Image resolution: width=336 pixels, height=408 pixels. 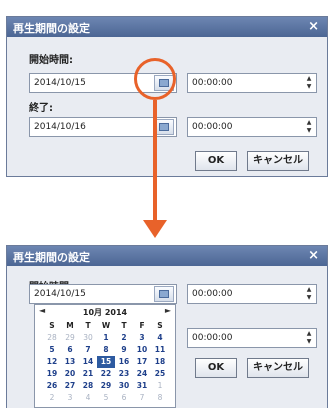 What do you see at coordinates (124, 362) in the screenshot?
I see `day-cell: 16` at bounding box center [124, 362].